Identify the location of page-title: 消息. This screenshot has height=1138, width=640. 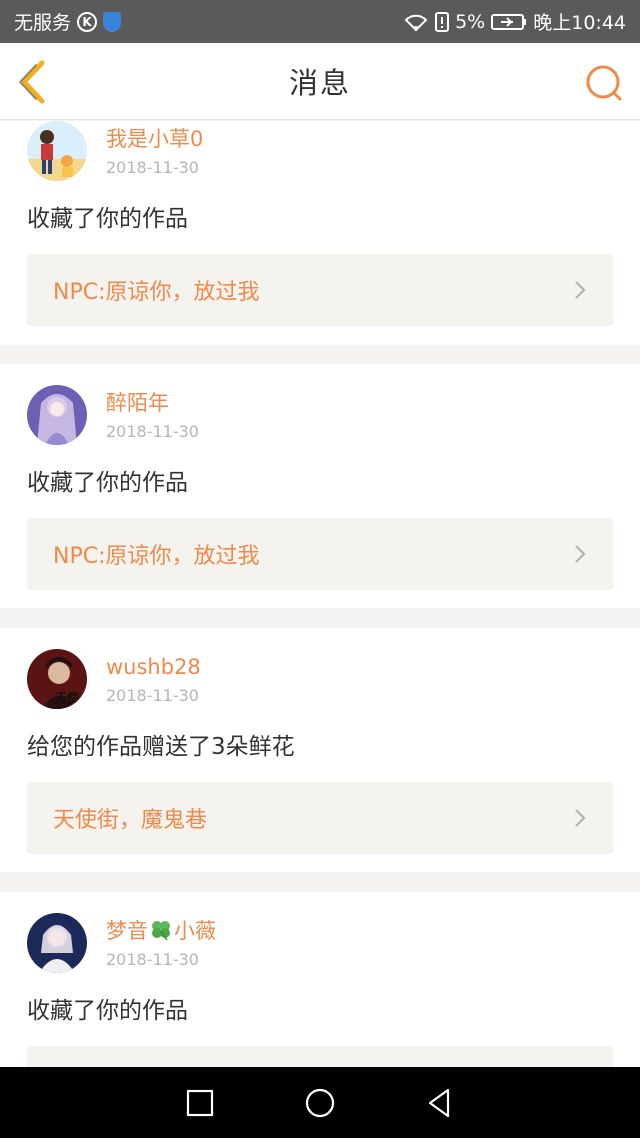
(319, 83).